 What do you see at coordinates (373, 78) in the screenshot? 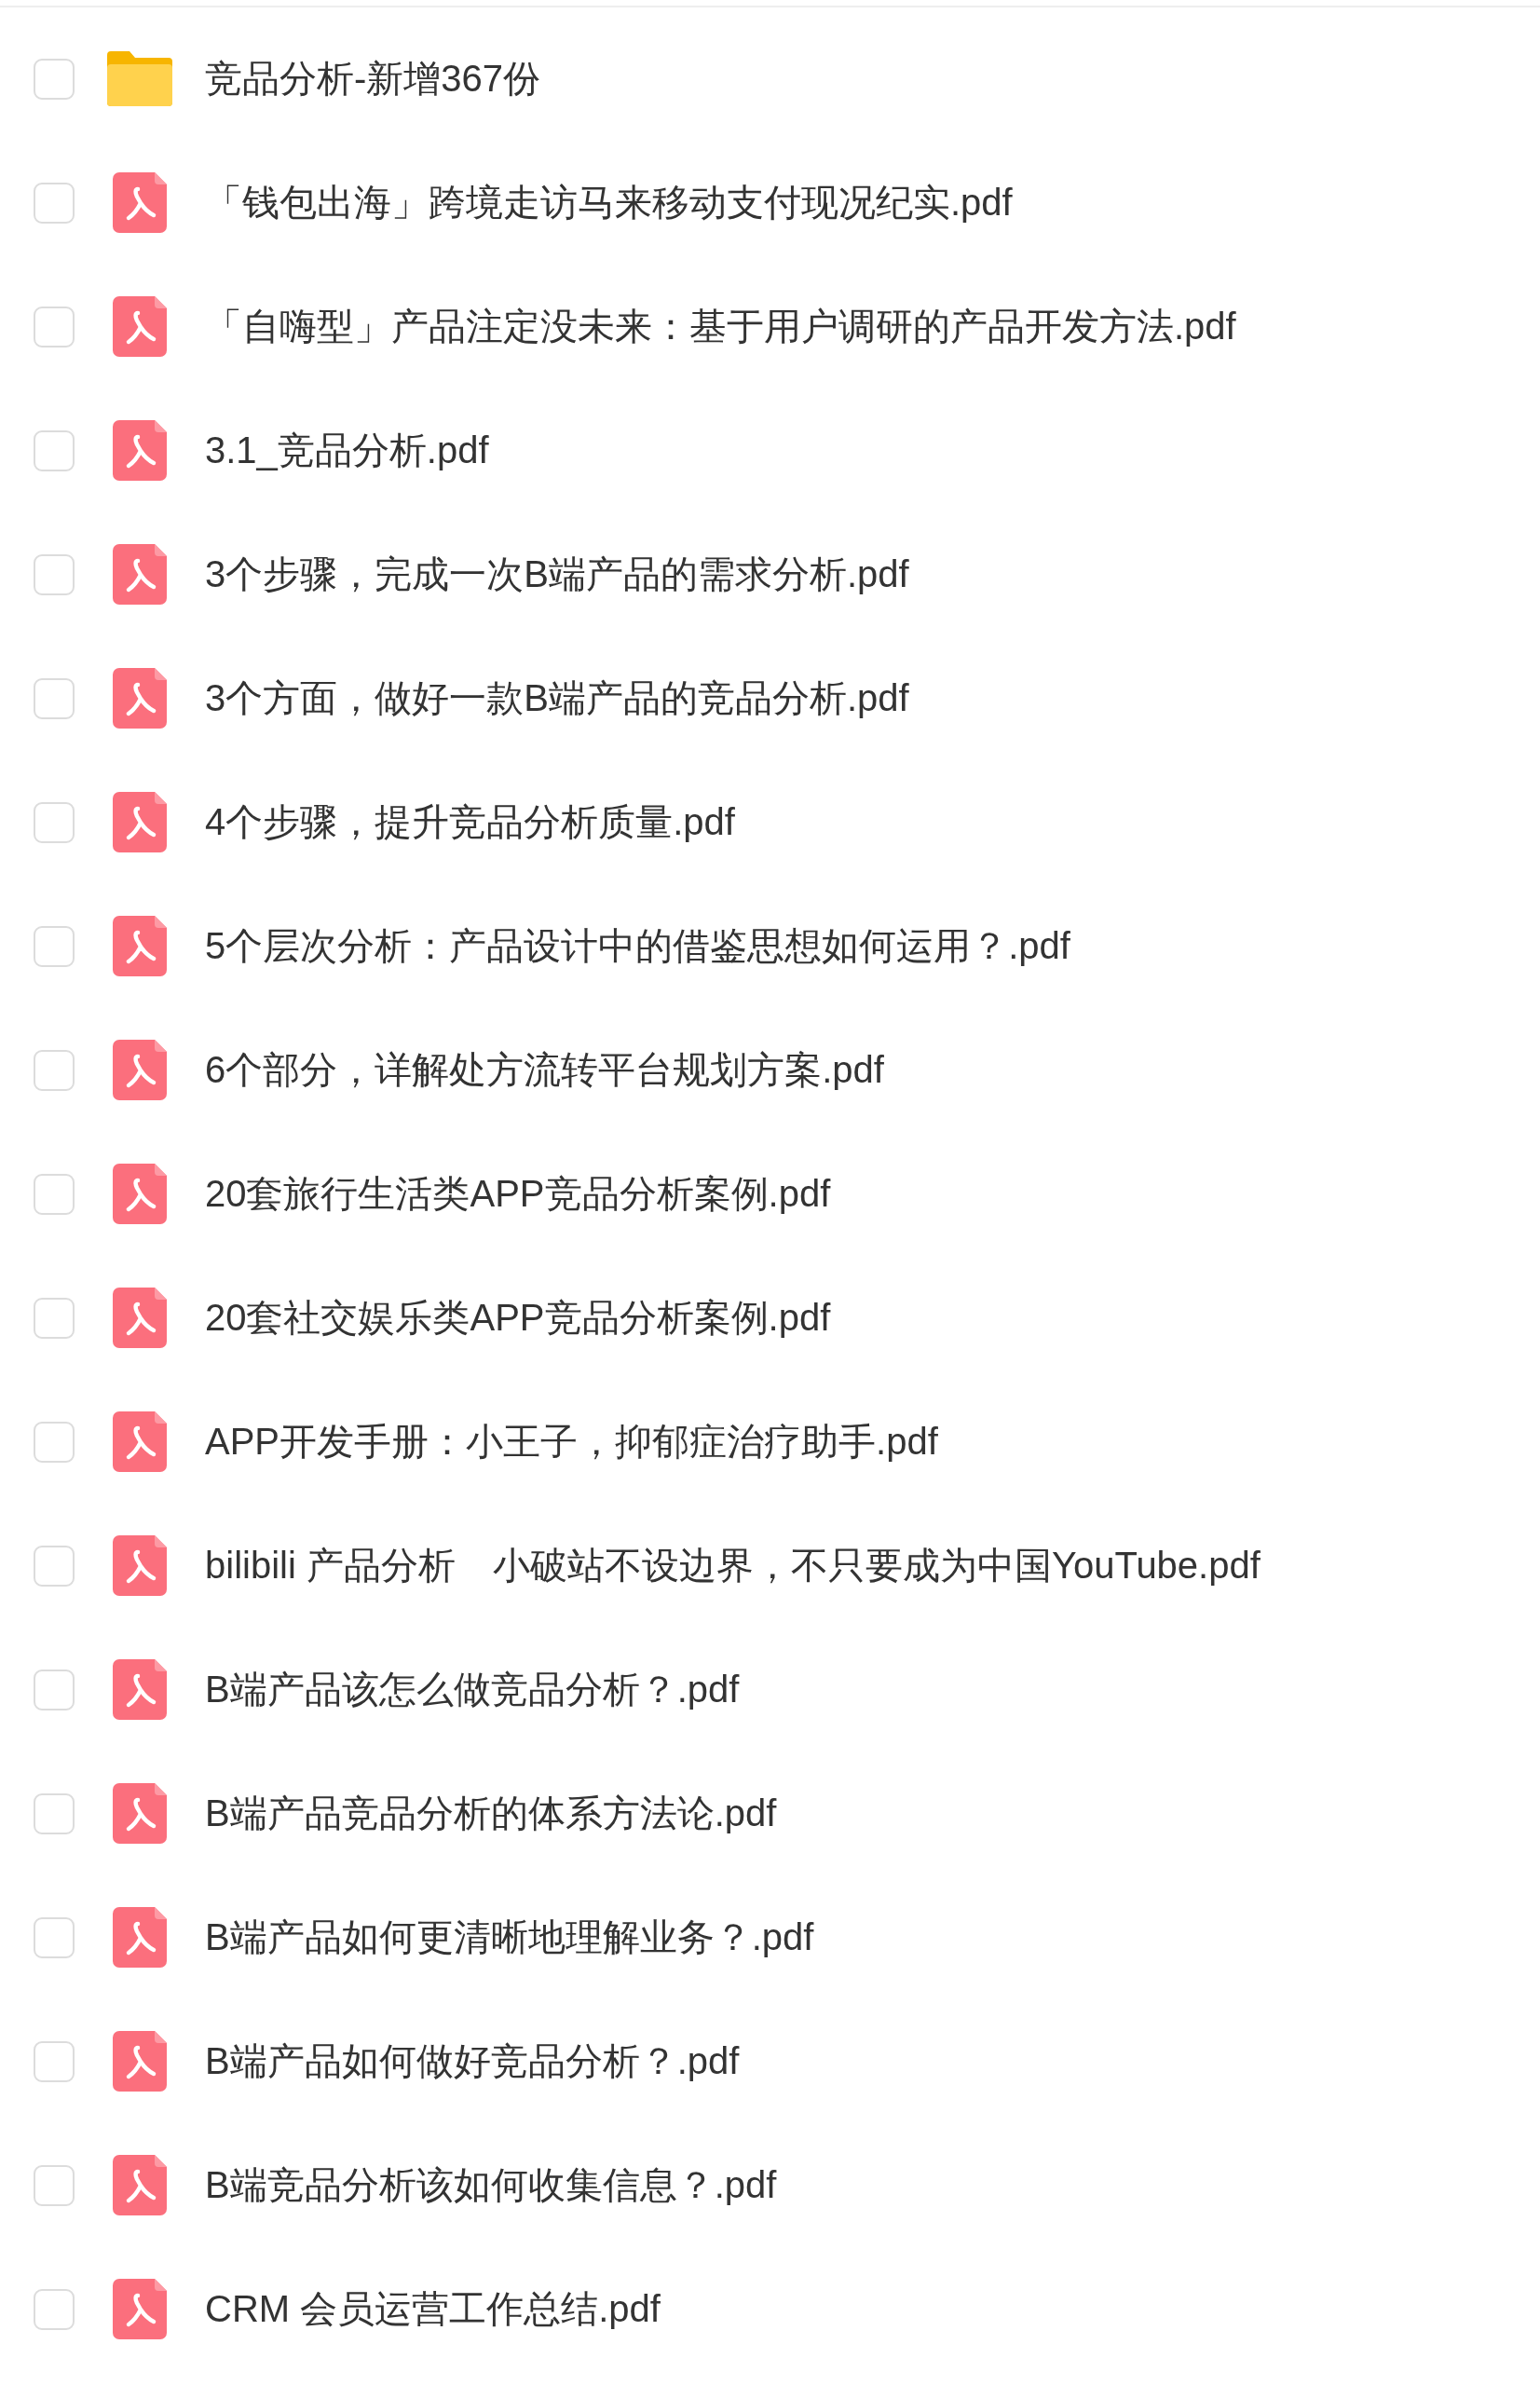
I see `file-name: 竞品分析-新增367份` at bounding box center [373, 78].